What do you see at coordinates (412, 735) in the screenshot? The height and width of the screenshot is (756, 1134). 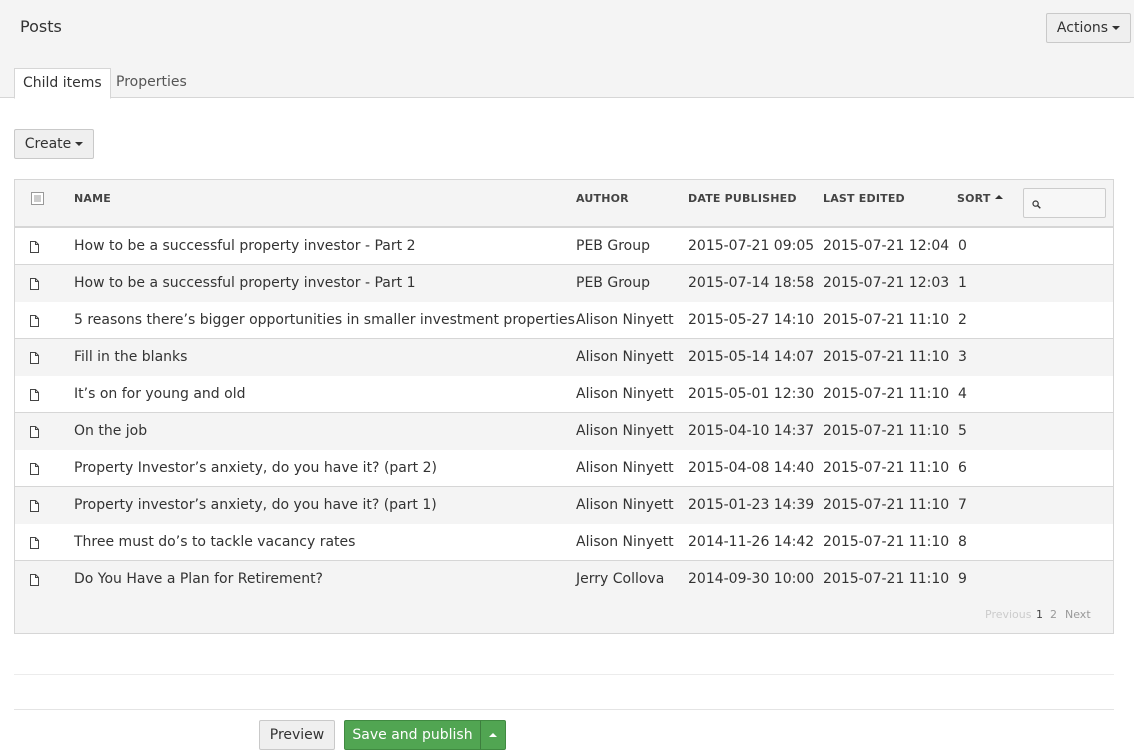 I see `save-and-publish-button: Save and publish` at bounding box center [412, 735].